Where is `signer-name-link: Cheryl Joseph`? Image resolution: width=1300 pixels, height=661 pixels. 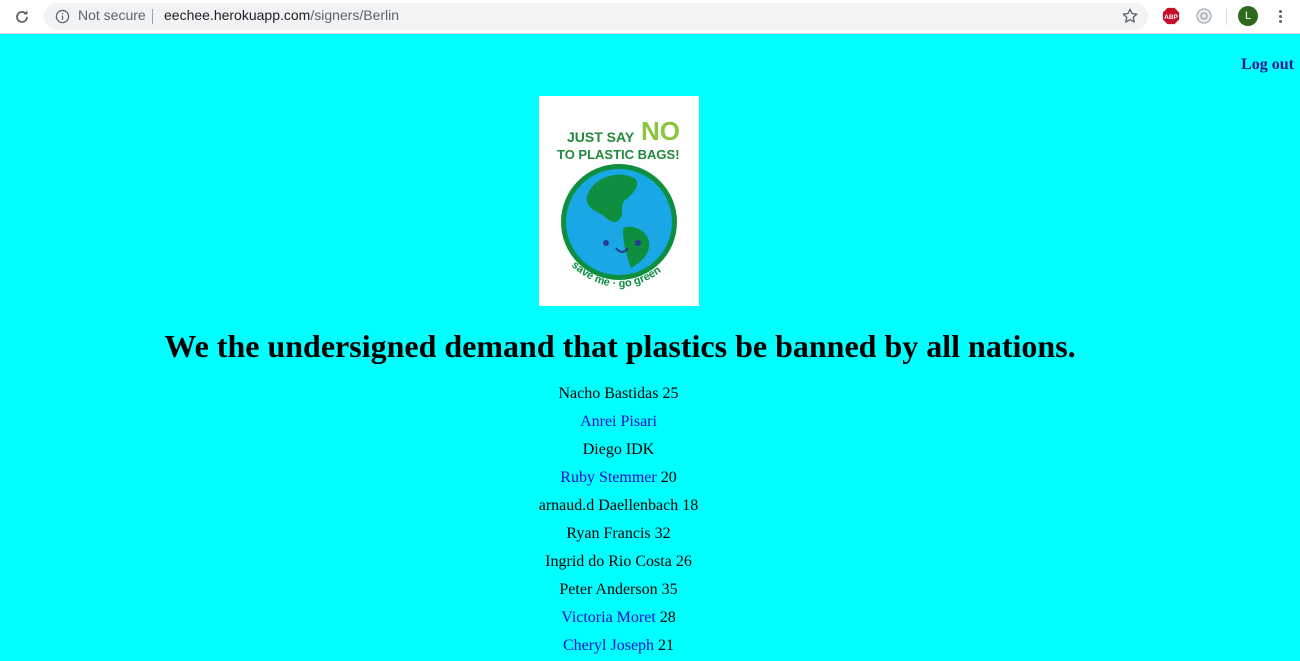
signer-name-link: Cheryl Joseph is located at coordinates (608, 645).